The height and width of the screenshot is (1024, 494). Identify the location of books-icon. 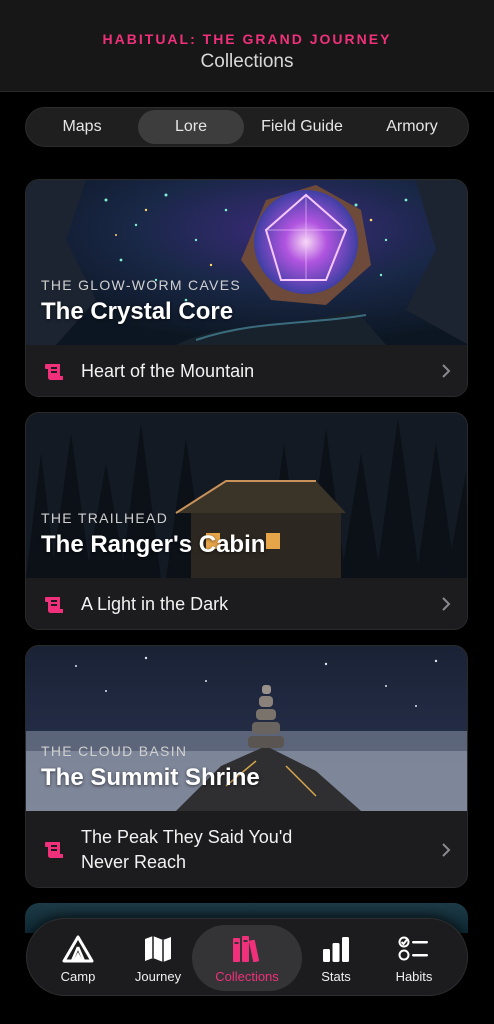
(246, 949).